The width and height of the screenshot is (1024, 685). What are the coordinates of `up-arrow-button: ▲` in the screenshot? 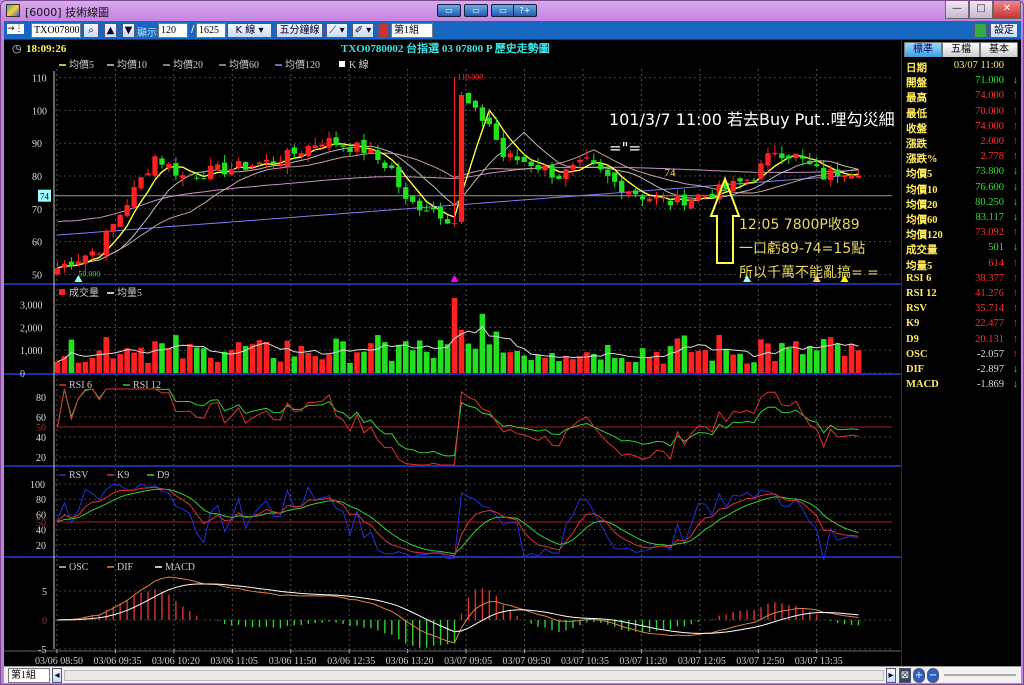 It's located at (110, 30).